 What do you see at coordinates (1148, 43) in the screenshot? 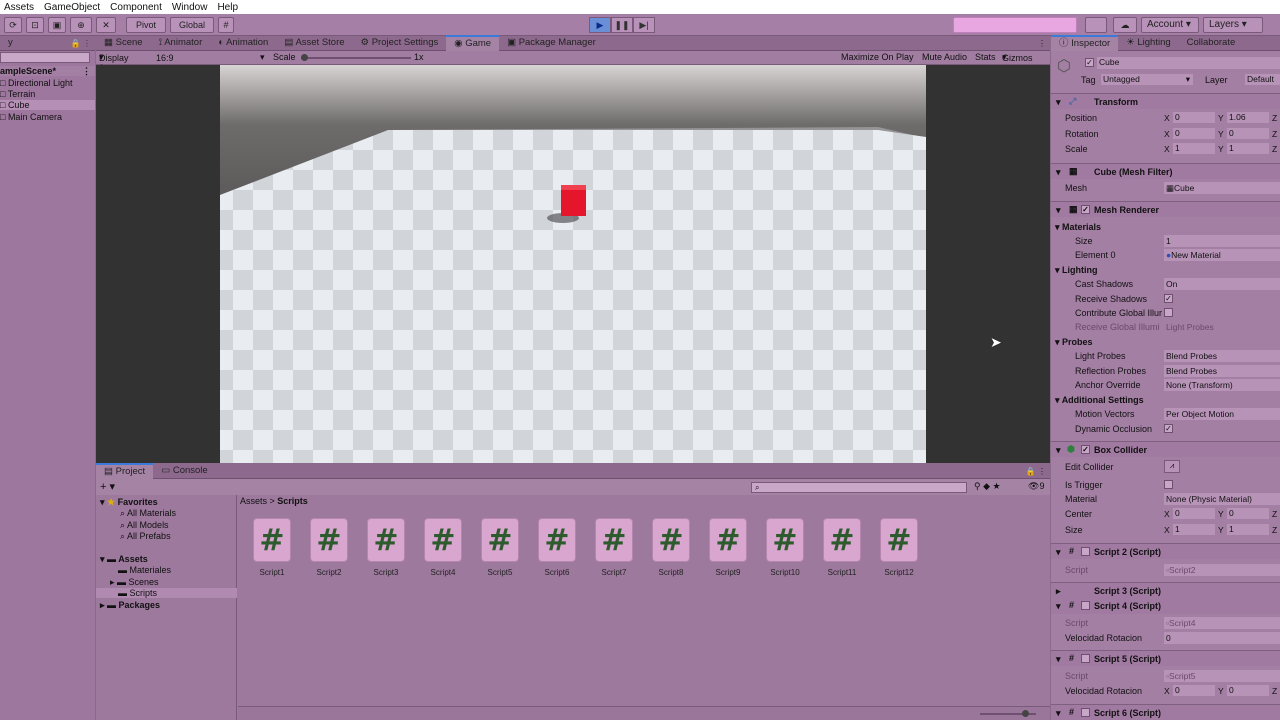
I see `tab-lighting: ☀ Lighting` at bounding box center [1148, 43].